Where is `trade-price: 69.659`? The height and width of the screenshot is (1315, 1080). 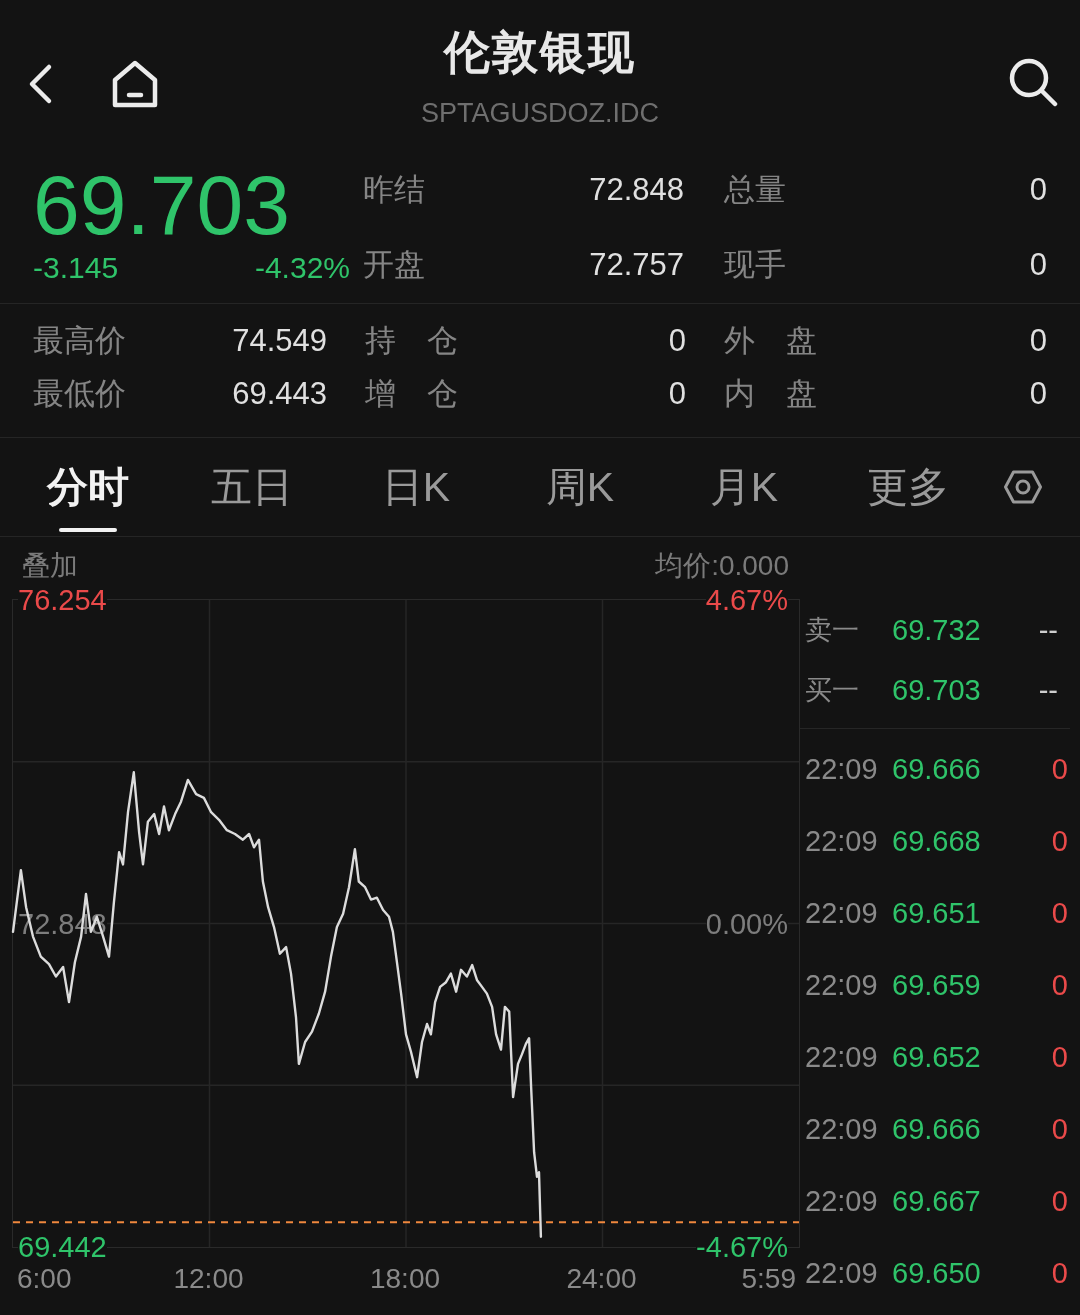 trade-price: 69.659 is located at coordinates (936, 985).